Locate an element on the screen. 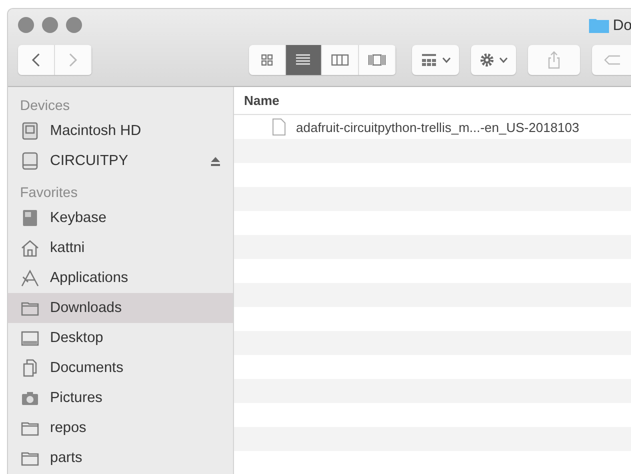 This screenshot has width=631, height=474. sidebar-item: Downloads is located at coordinates (120, 308).